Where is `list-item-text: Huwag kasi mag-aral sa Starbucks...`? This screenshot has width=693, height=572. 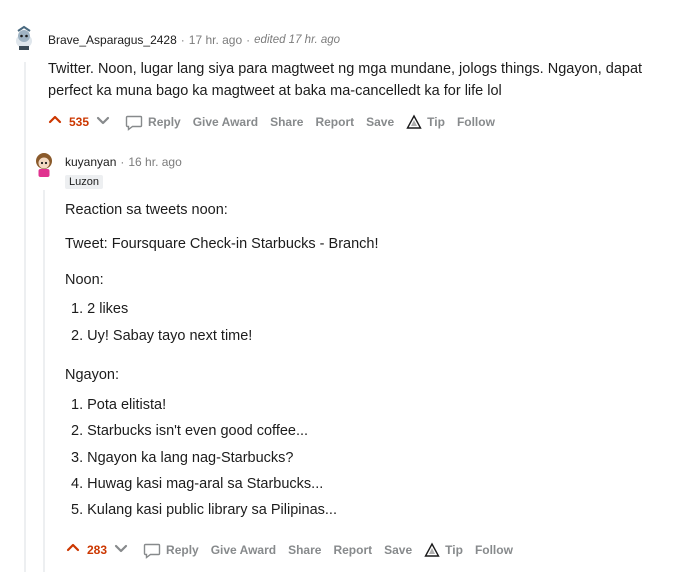
list-item-text: Huwag kasi mag-aral sa Starbucks... is located at coordinates (205, 484).